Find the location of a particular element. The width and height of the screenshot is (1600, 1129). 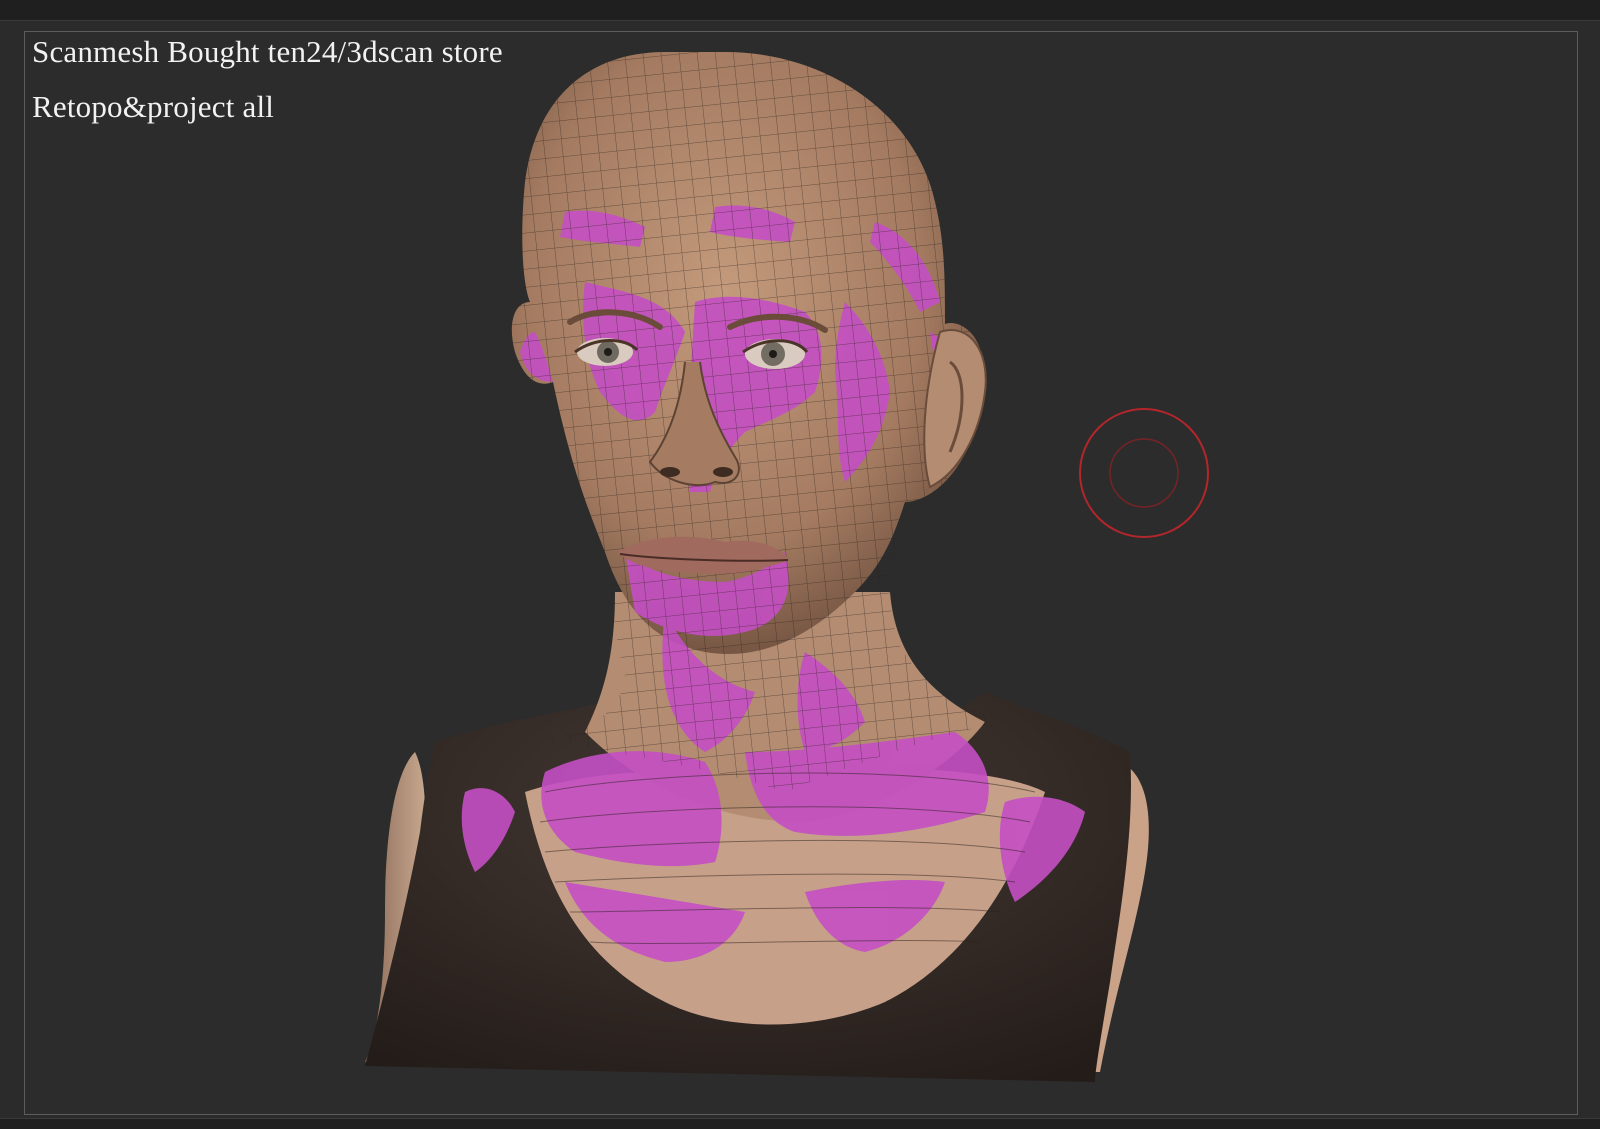

caption-line-2: Retopo&project all is located at coordinates (153, 106).